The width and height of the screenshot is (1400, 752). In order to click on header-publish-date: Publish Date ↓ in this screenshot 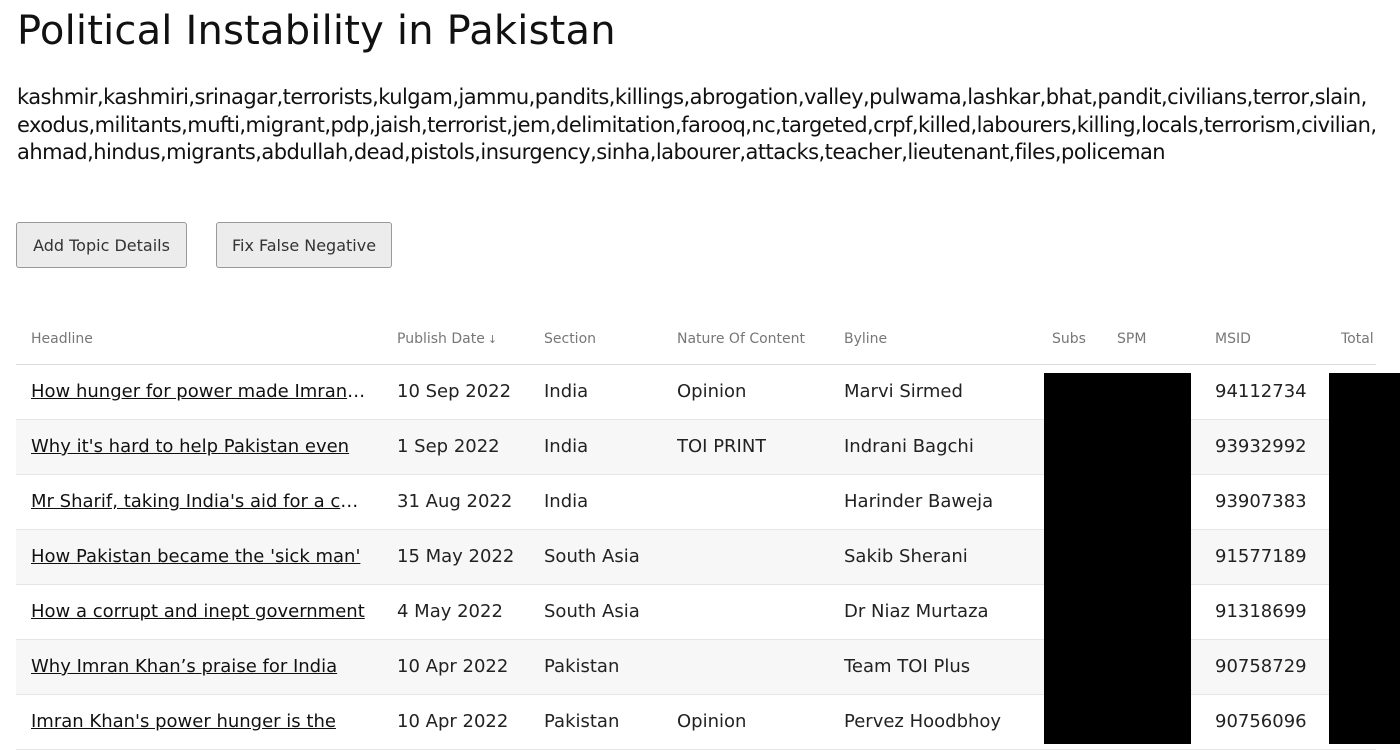, I will do `click(447, 339)`.